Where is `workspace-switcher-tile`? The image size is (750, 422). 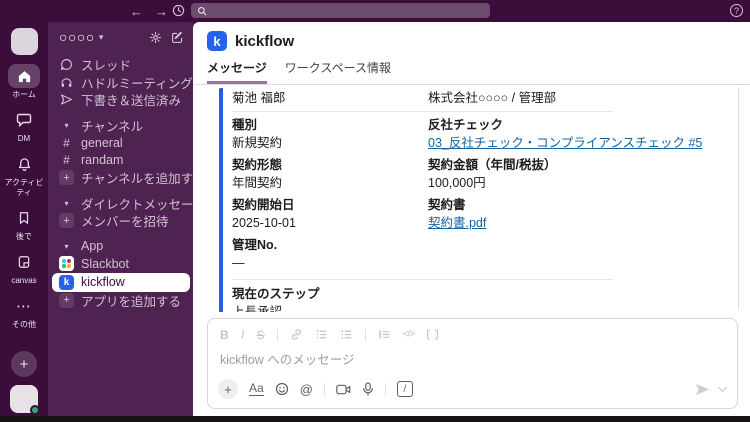 workspace-switcher-tile is located at coordinates (24, 41).